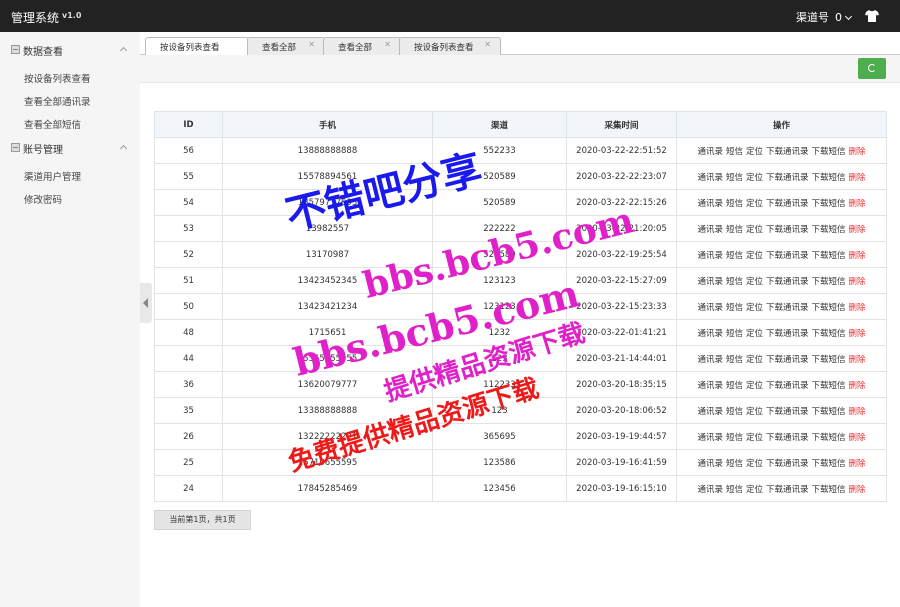 This screenshot has height=607, width=900. What do you see at coordinates (52, 124) in the screenshot?
I see `sidebar-item-all-sms: 查看全部短信` at bounding box center [52, 124].